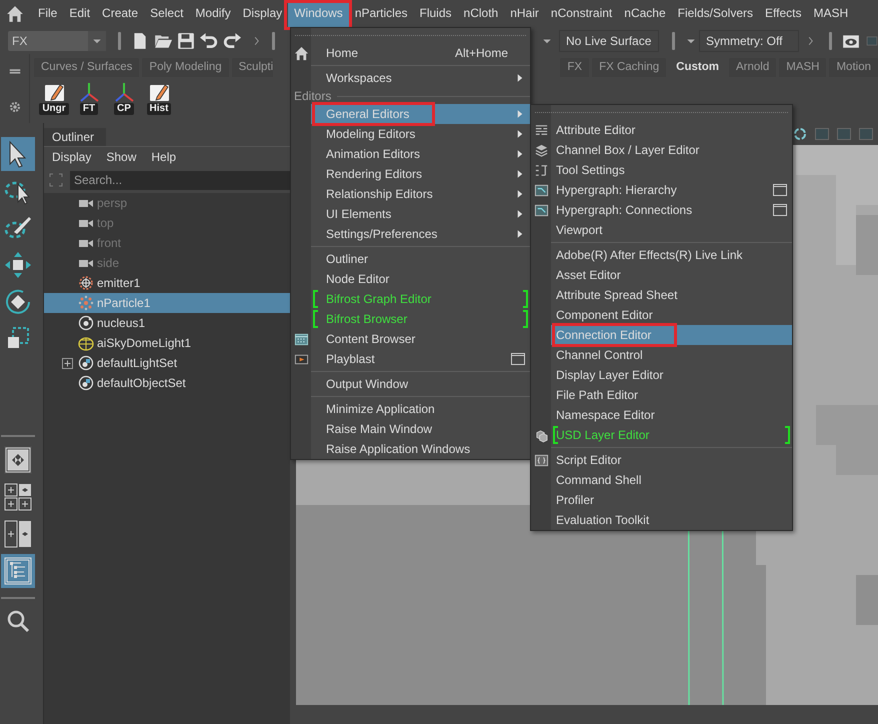 Image resolution: width=878 pixels, height=724 pixels. Describe the element at coordinates (420, 409) in the screenshot. I see `menu-item: Minimize Application` at that location.